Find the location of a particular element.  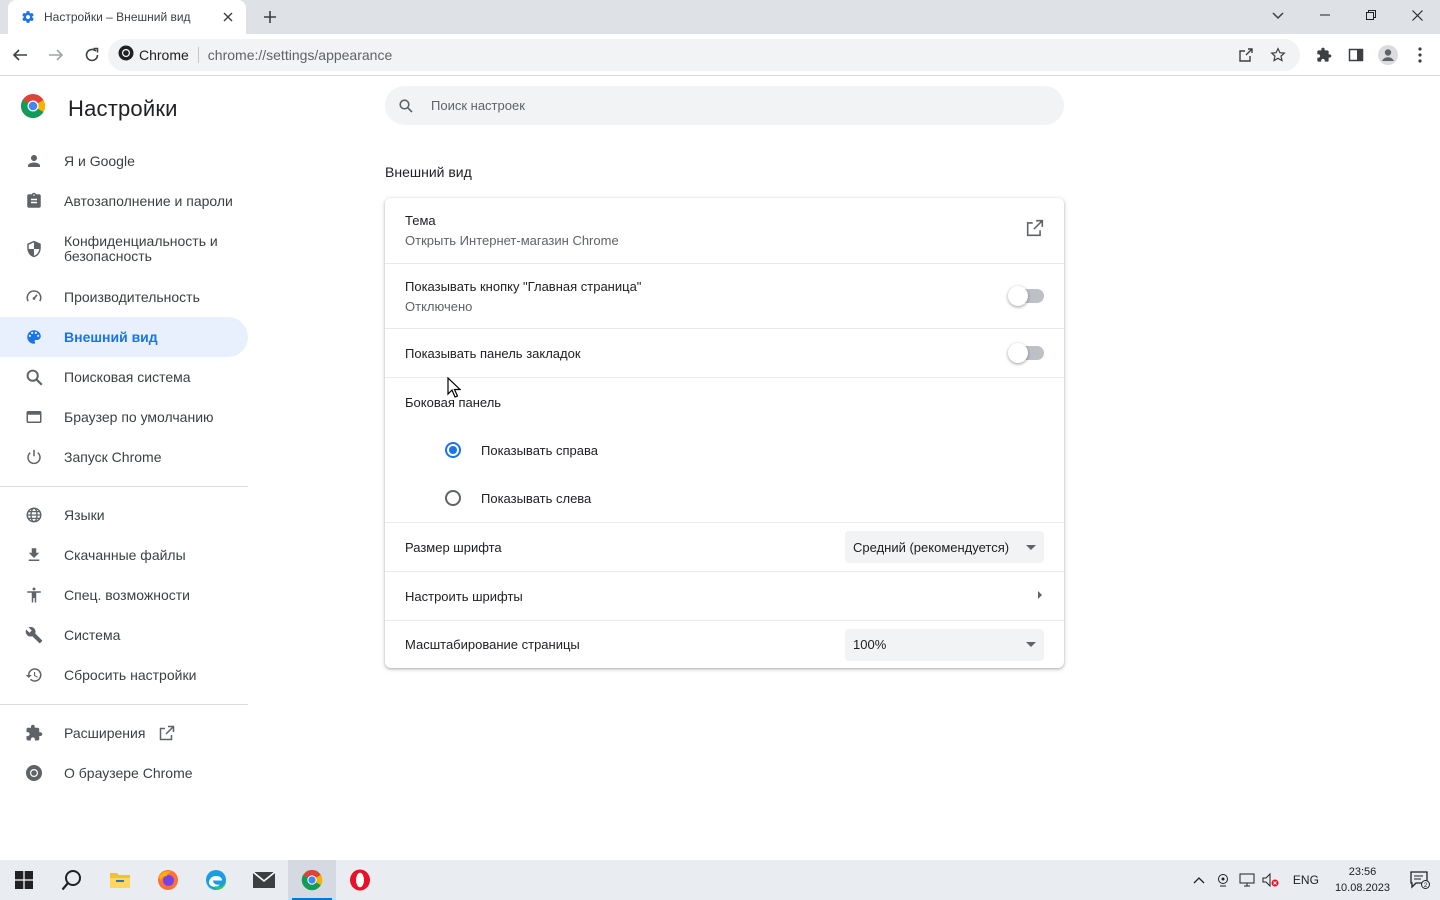

page-zoom-label: Масштабирование страницы is located at coordinates (492, 644).